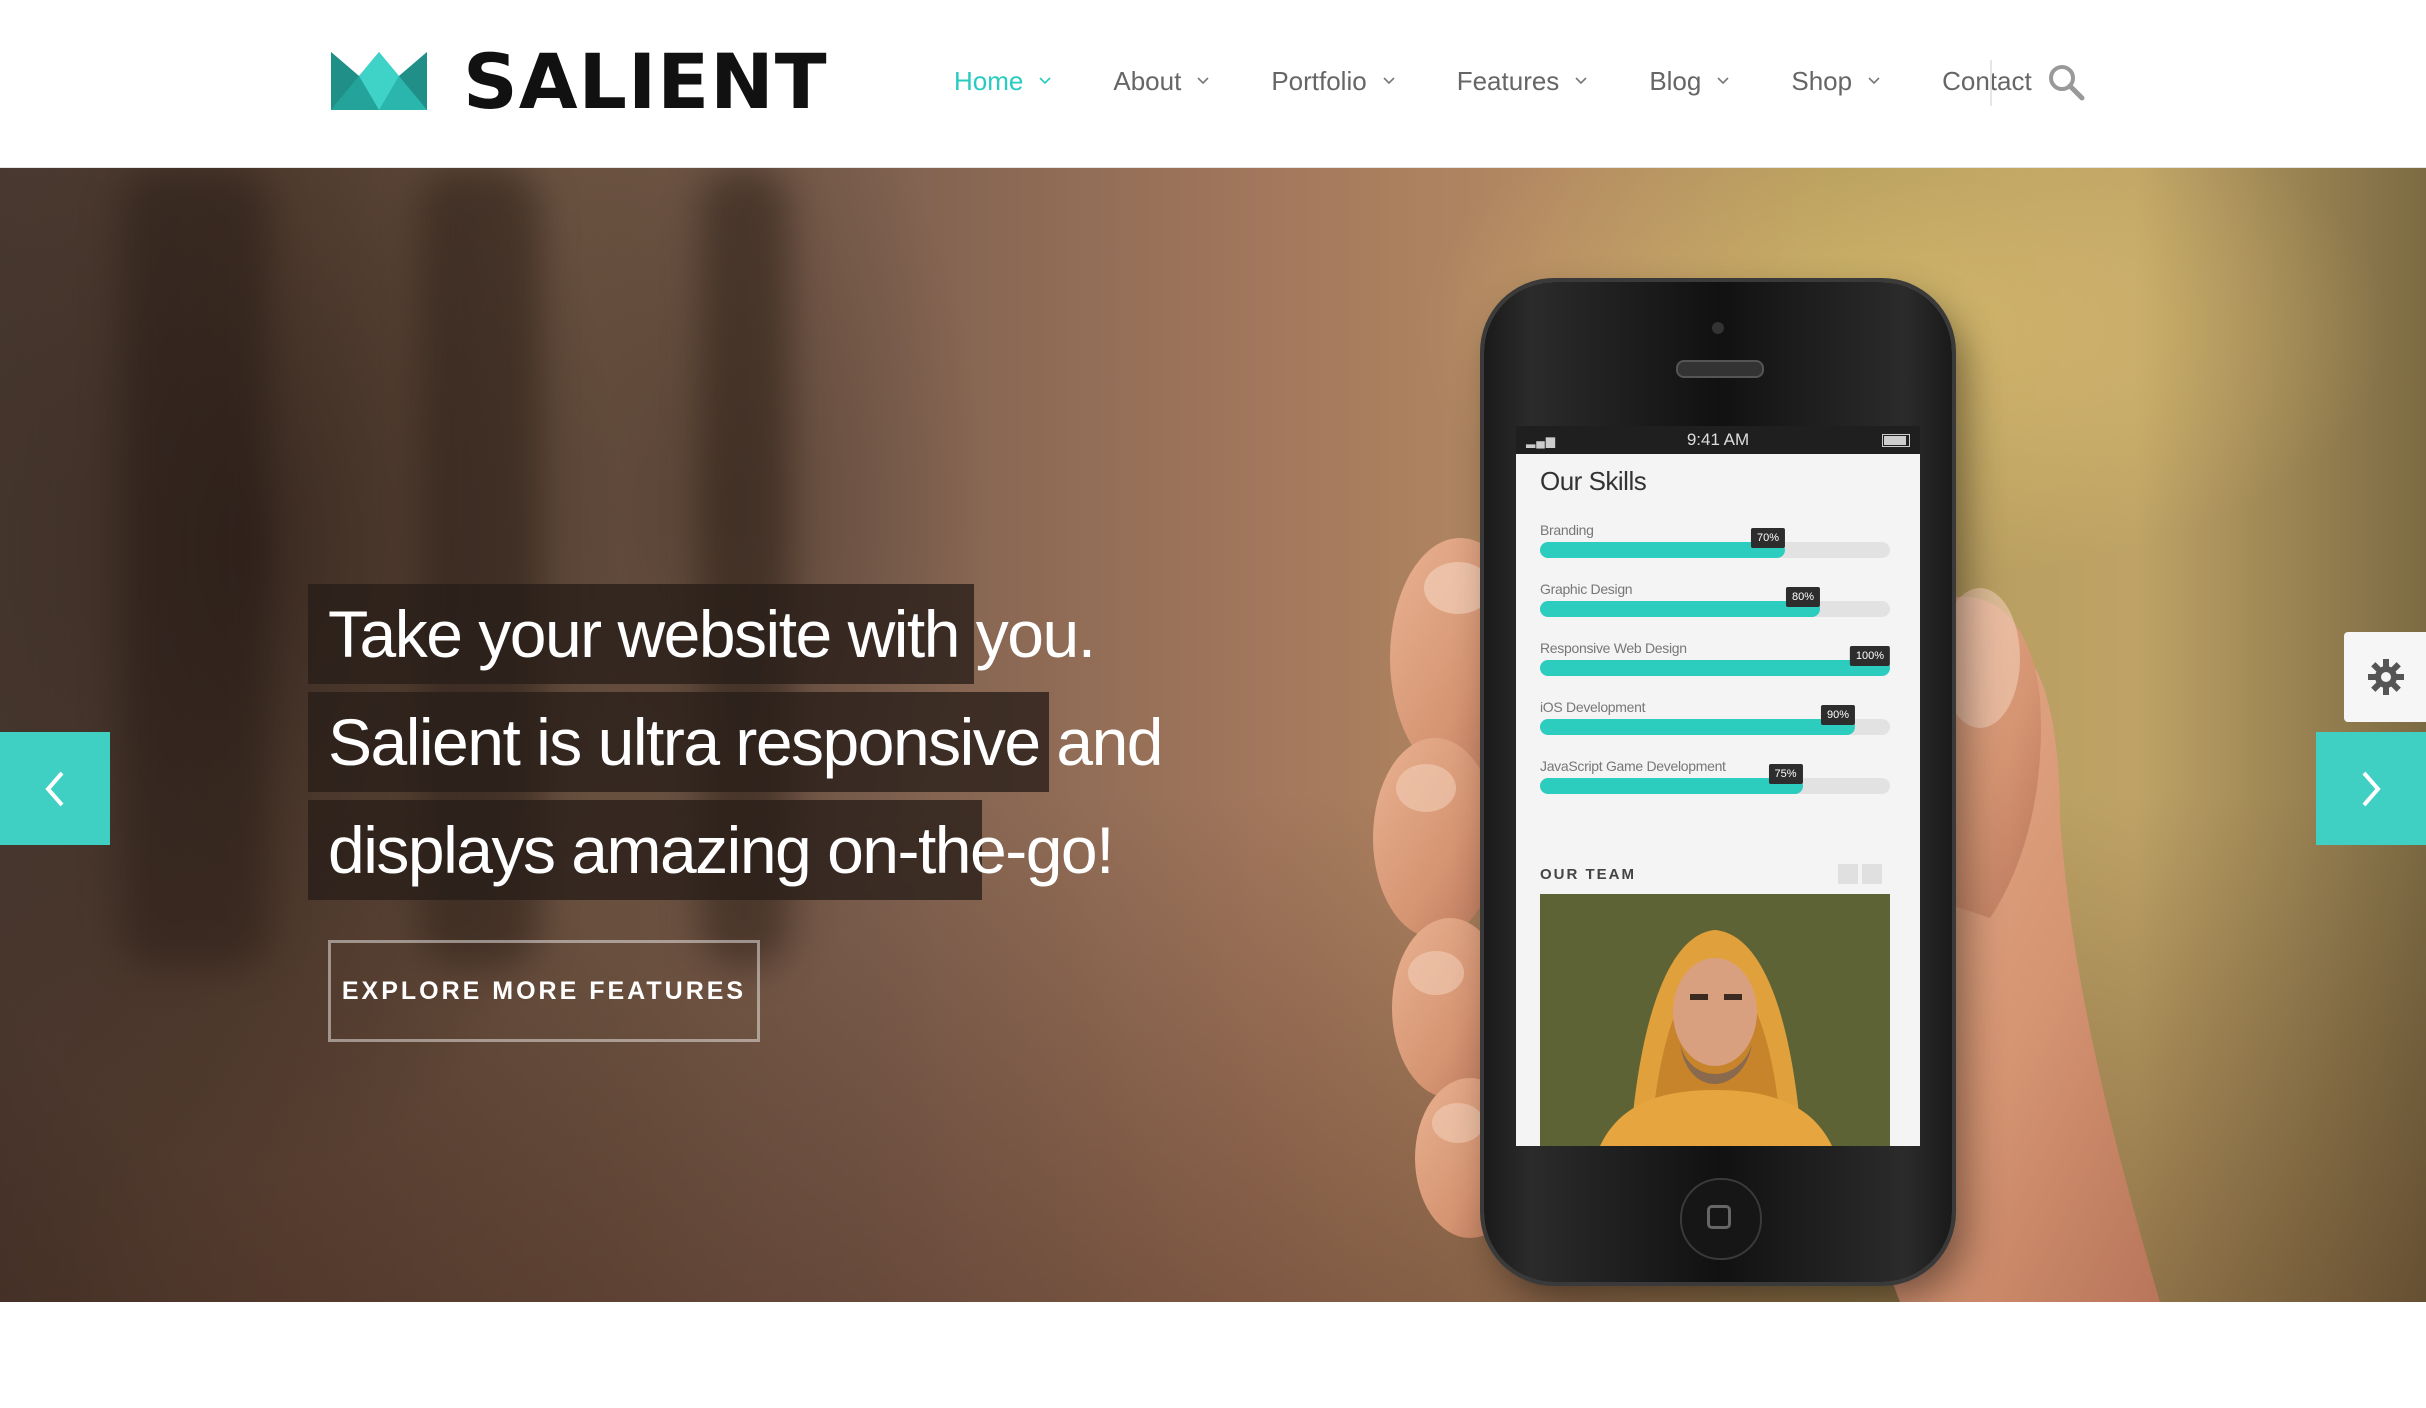 The width and height of the screenshot is (2426, 1408). I want to click on skill-item: JavaScript Game Development 75%, so click(1715, 776).